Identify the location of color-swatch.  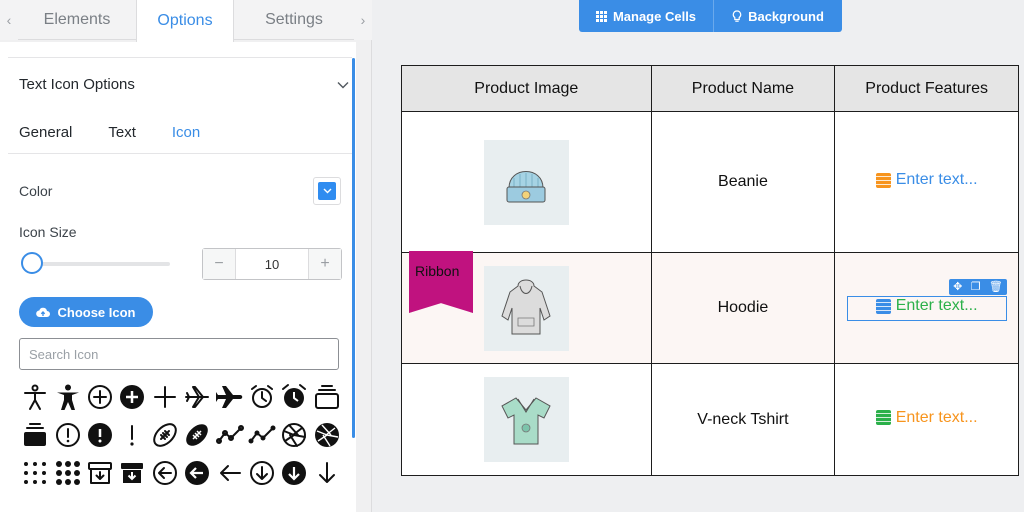
(327, 191).